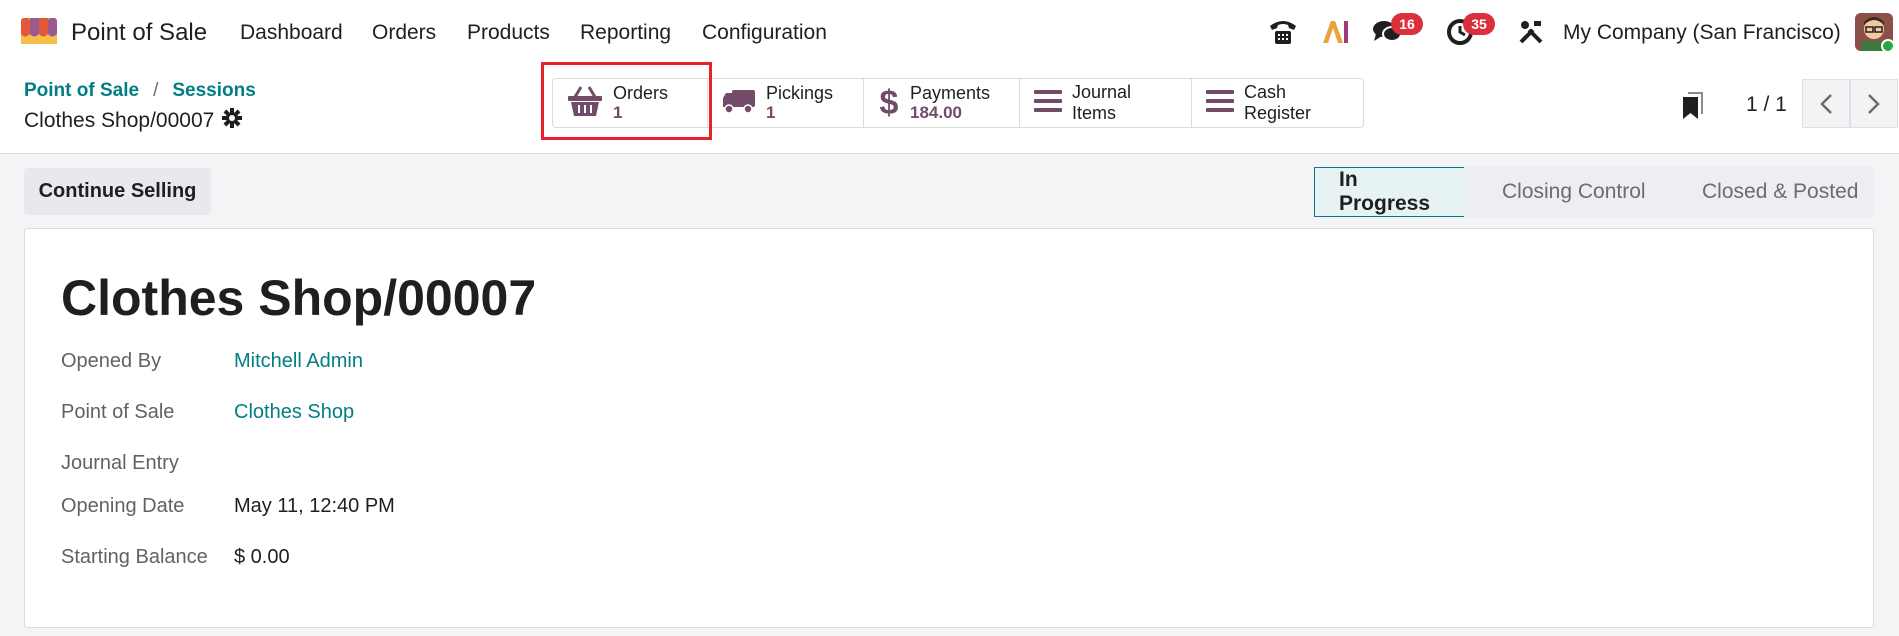 Image resolution: width=1899 pixels, height=636 pixels. Describe the element at coordinates (262, 557) in the screenshot. I see `starting-balance-value: $ 0.00` at that location.